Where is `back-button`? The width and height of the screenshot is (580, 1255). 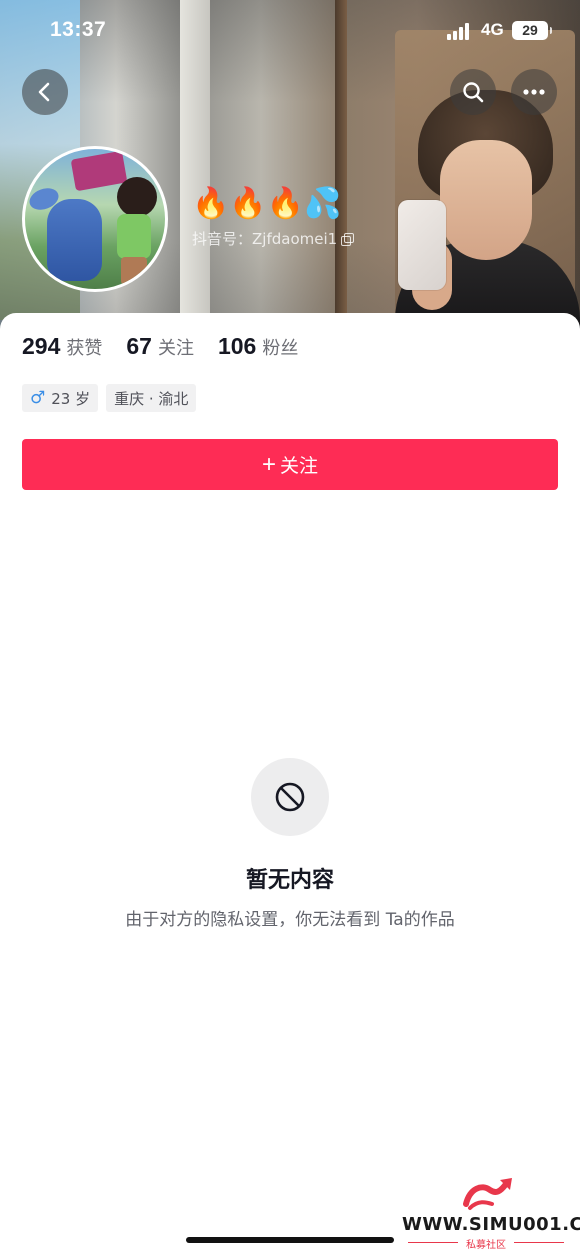 back-button is located at coordinates (45, 92).